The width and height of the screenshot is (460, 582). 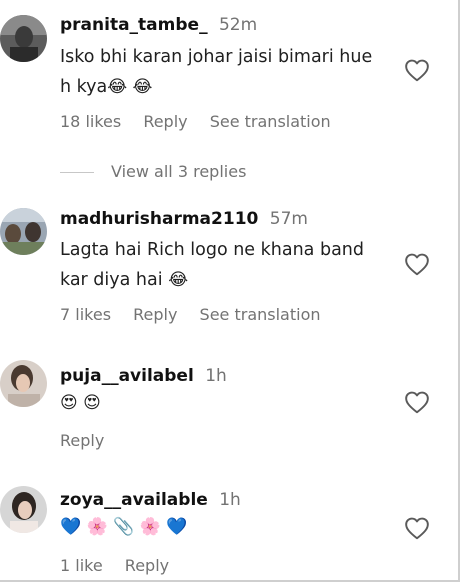 What do you see at coordinates (216, 57) in the screenshot?
I see `comment-text-line: Isko bhi karan johar jaisi bimari hue` at bounding box center [216, 57].